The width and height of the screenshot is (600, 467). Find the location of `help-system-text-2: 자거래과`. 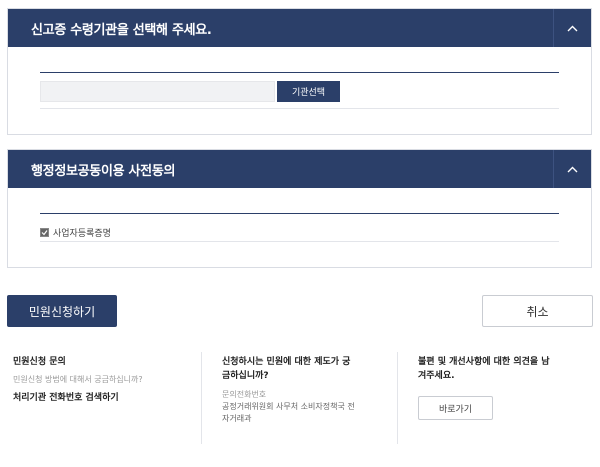

help-system-text-2: 자거래과 is located at coordinates (237, 418).